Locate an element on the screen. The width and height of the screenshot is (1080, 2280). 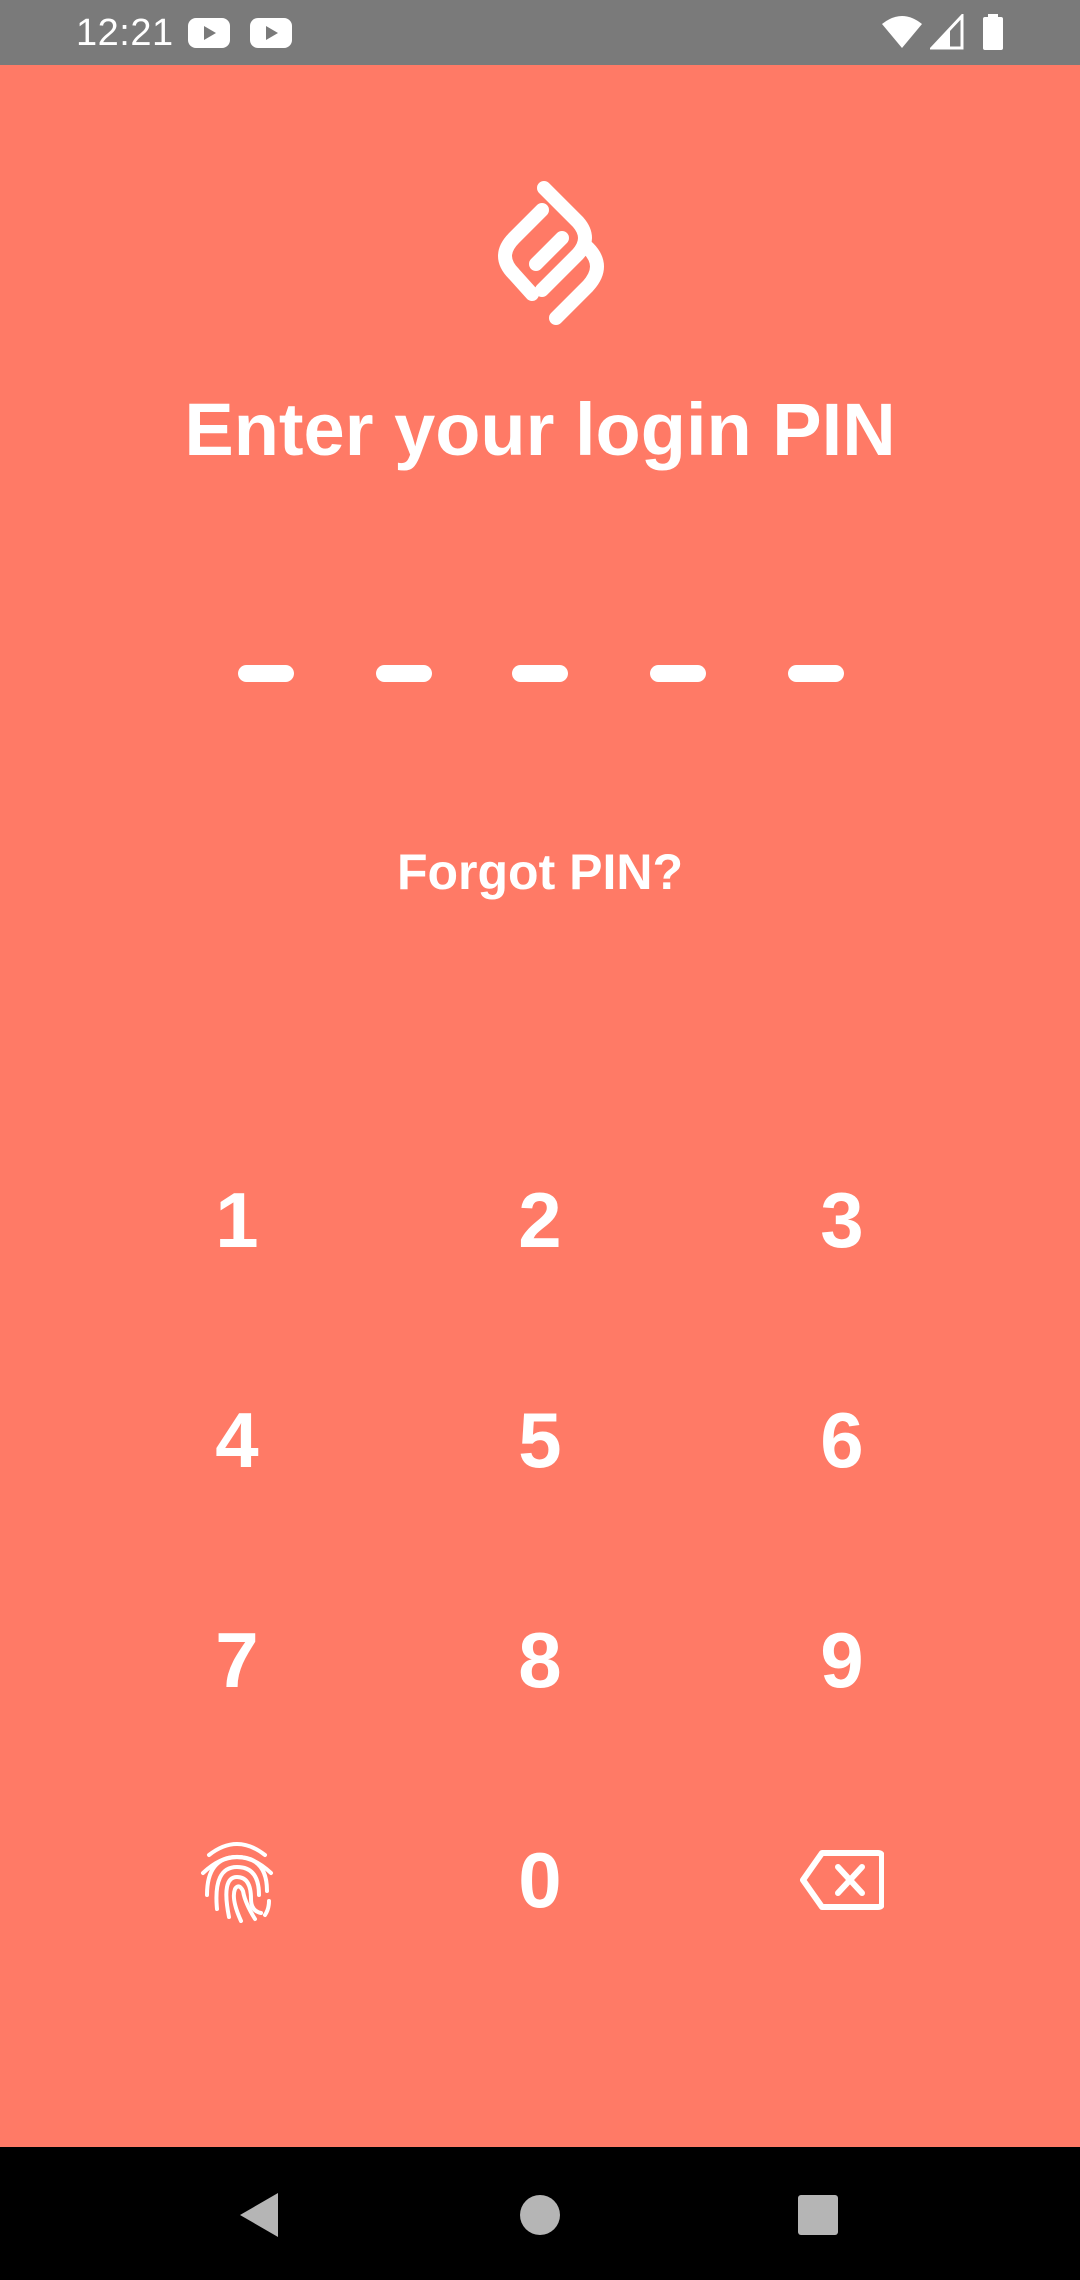
key-5: 5 is located at coordinates (540, 1440).